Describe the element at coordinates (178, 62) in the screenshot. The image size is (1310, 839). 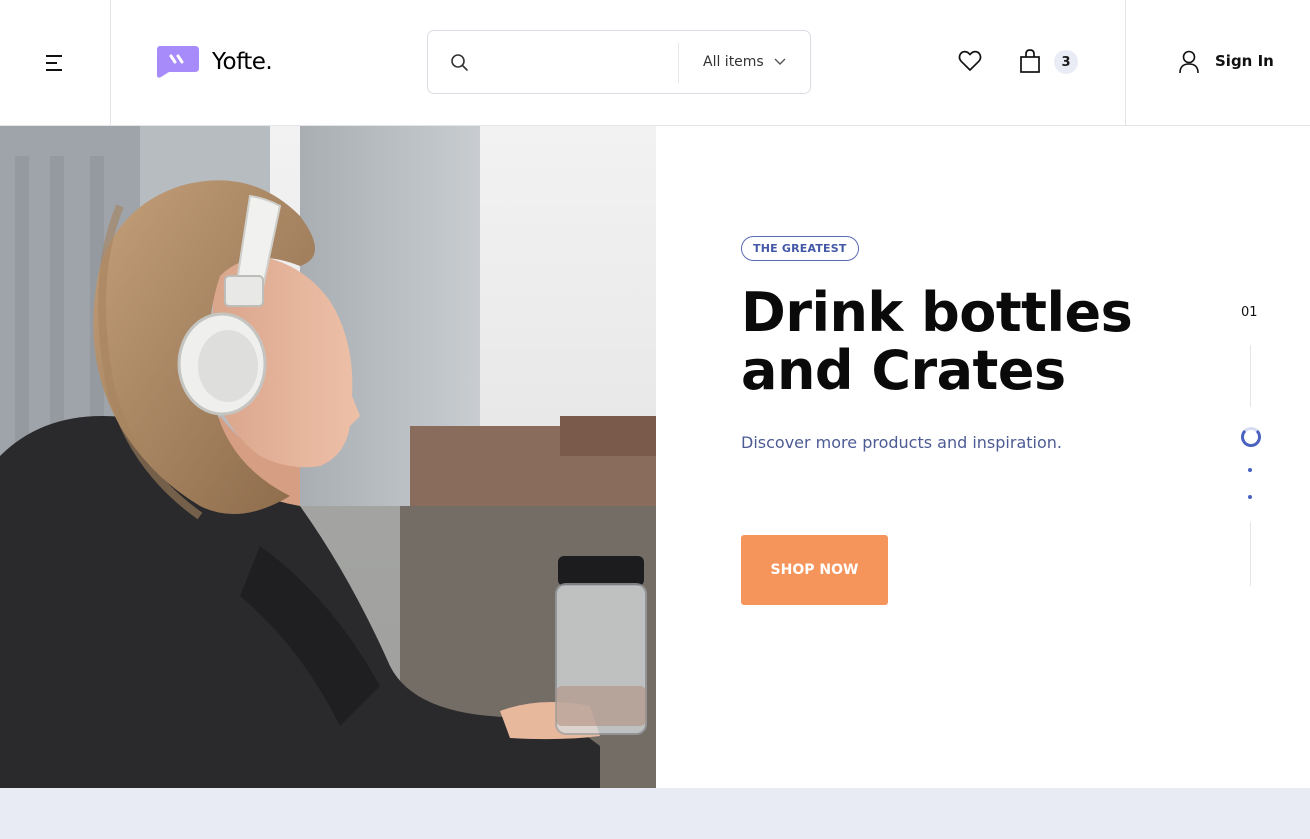
I see `logo-mark-icon` at that location.